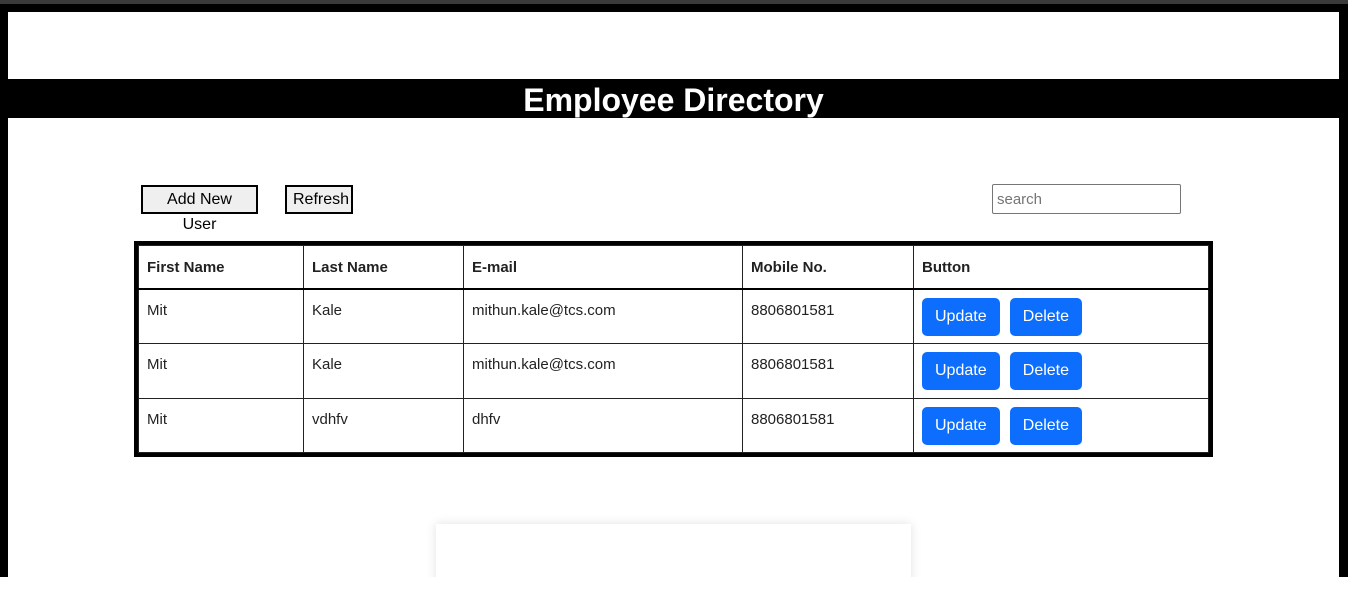 This screenshot has height=594, width=1348. What do you see at coordinates (674, 585) in the screenshot?
I see `window-bottom-strip` at bounding box center [674, 585].